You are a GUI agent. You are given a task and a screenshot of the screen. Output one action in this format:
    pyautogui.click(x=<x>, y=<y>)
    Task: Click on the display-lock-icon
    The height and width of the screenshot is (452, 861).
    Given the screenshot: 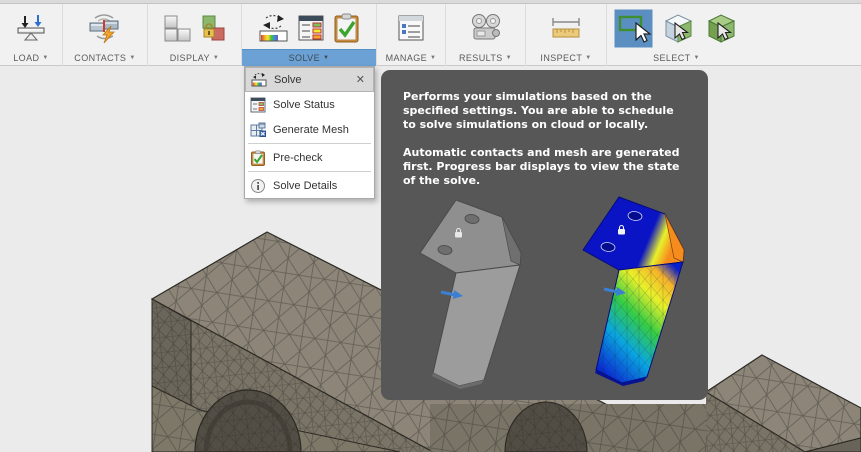 What is the action you would take?
    pyautogui.click(x=212, y=28)
    